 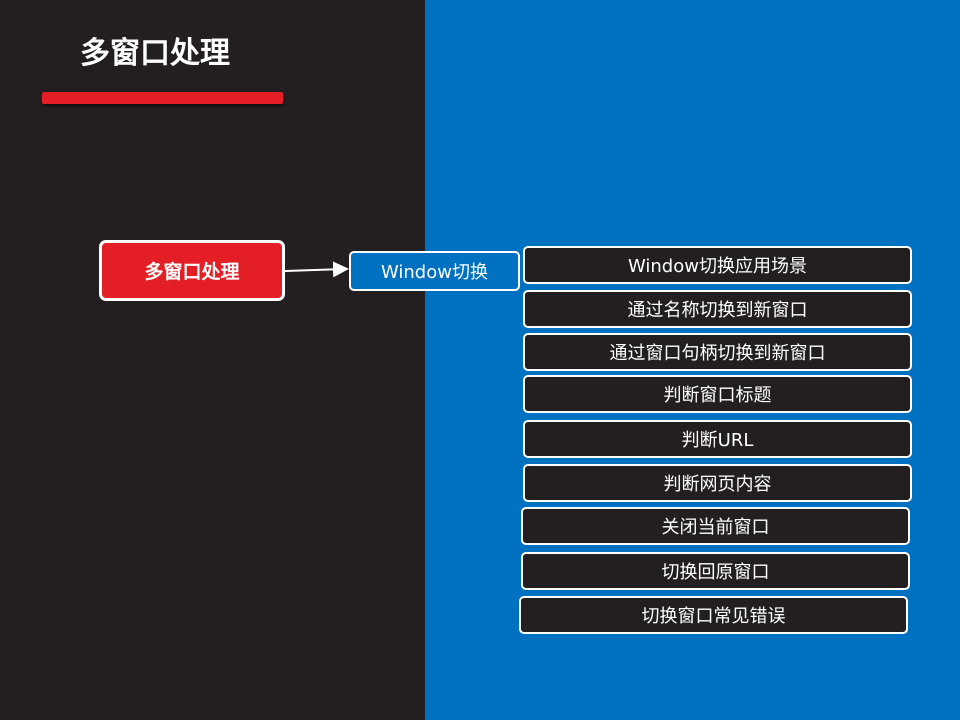 What do you see at coordinates (717, 394) in the screenshot?
I see `branch-item-check-title: 判断窗口标题` at bounding box center [717, 394].